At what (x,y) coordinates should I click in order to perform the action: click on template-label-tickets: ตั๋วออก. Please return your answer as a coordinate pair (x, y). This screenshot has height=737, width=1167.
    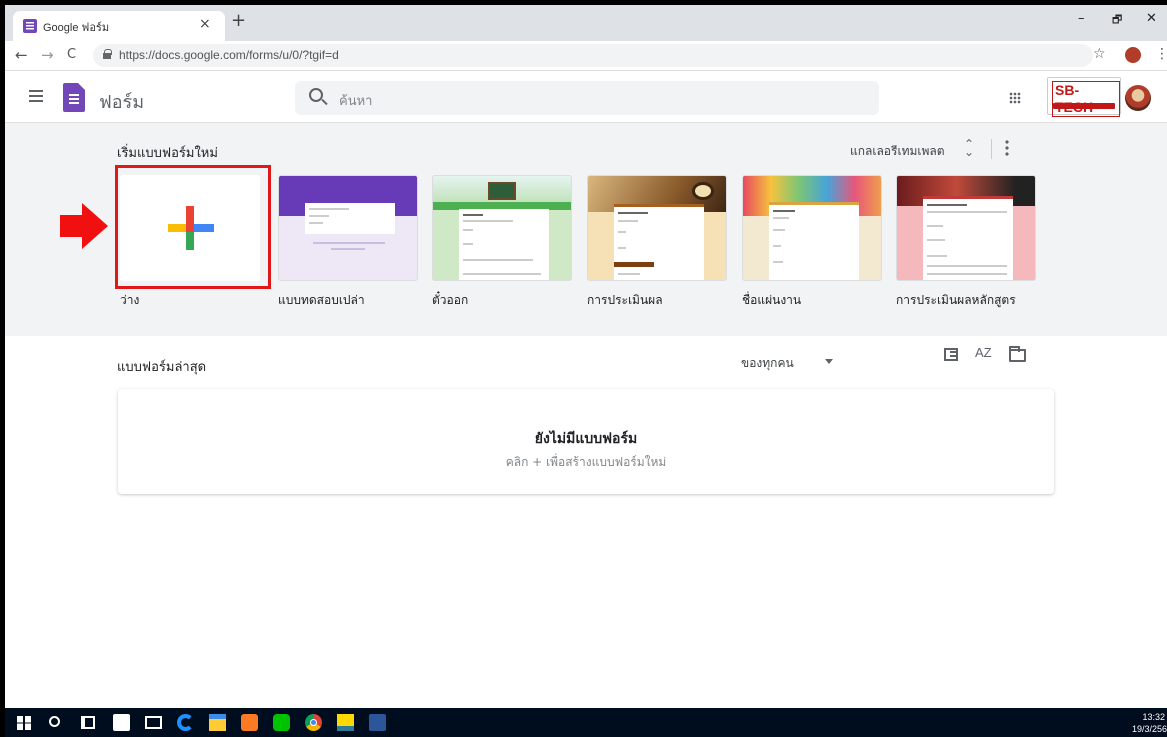
    Looking at the image, I should click on (450, 300).